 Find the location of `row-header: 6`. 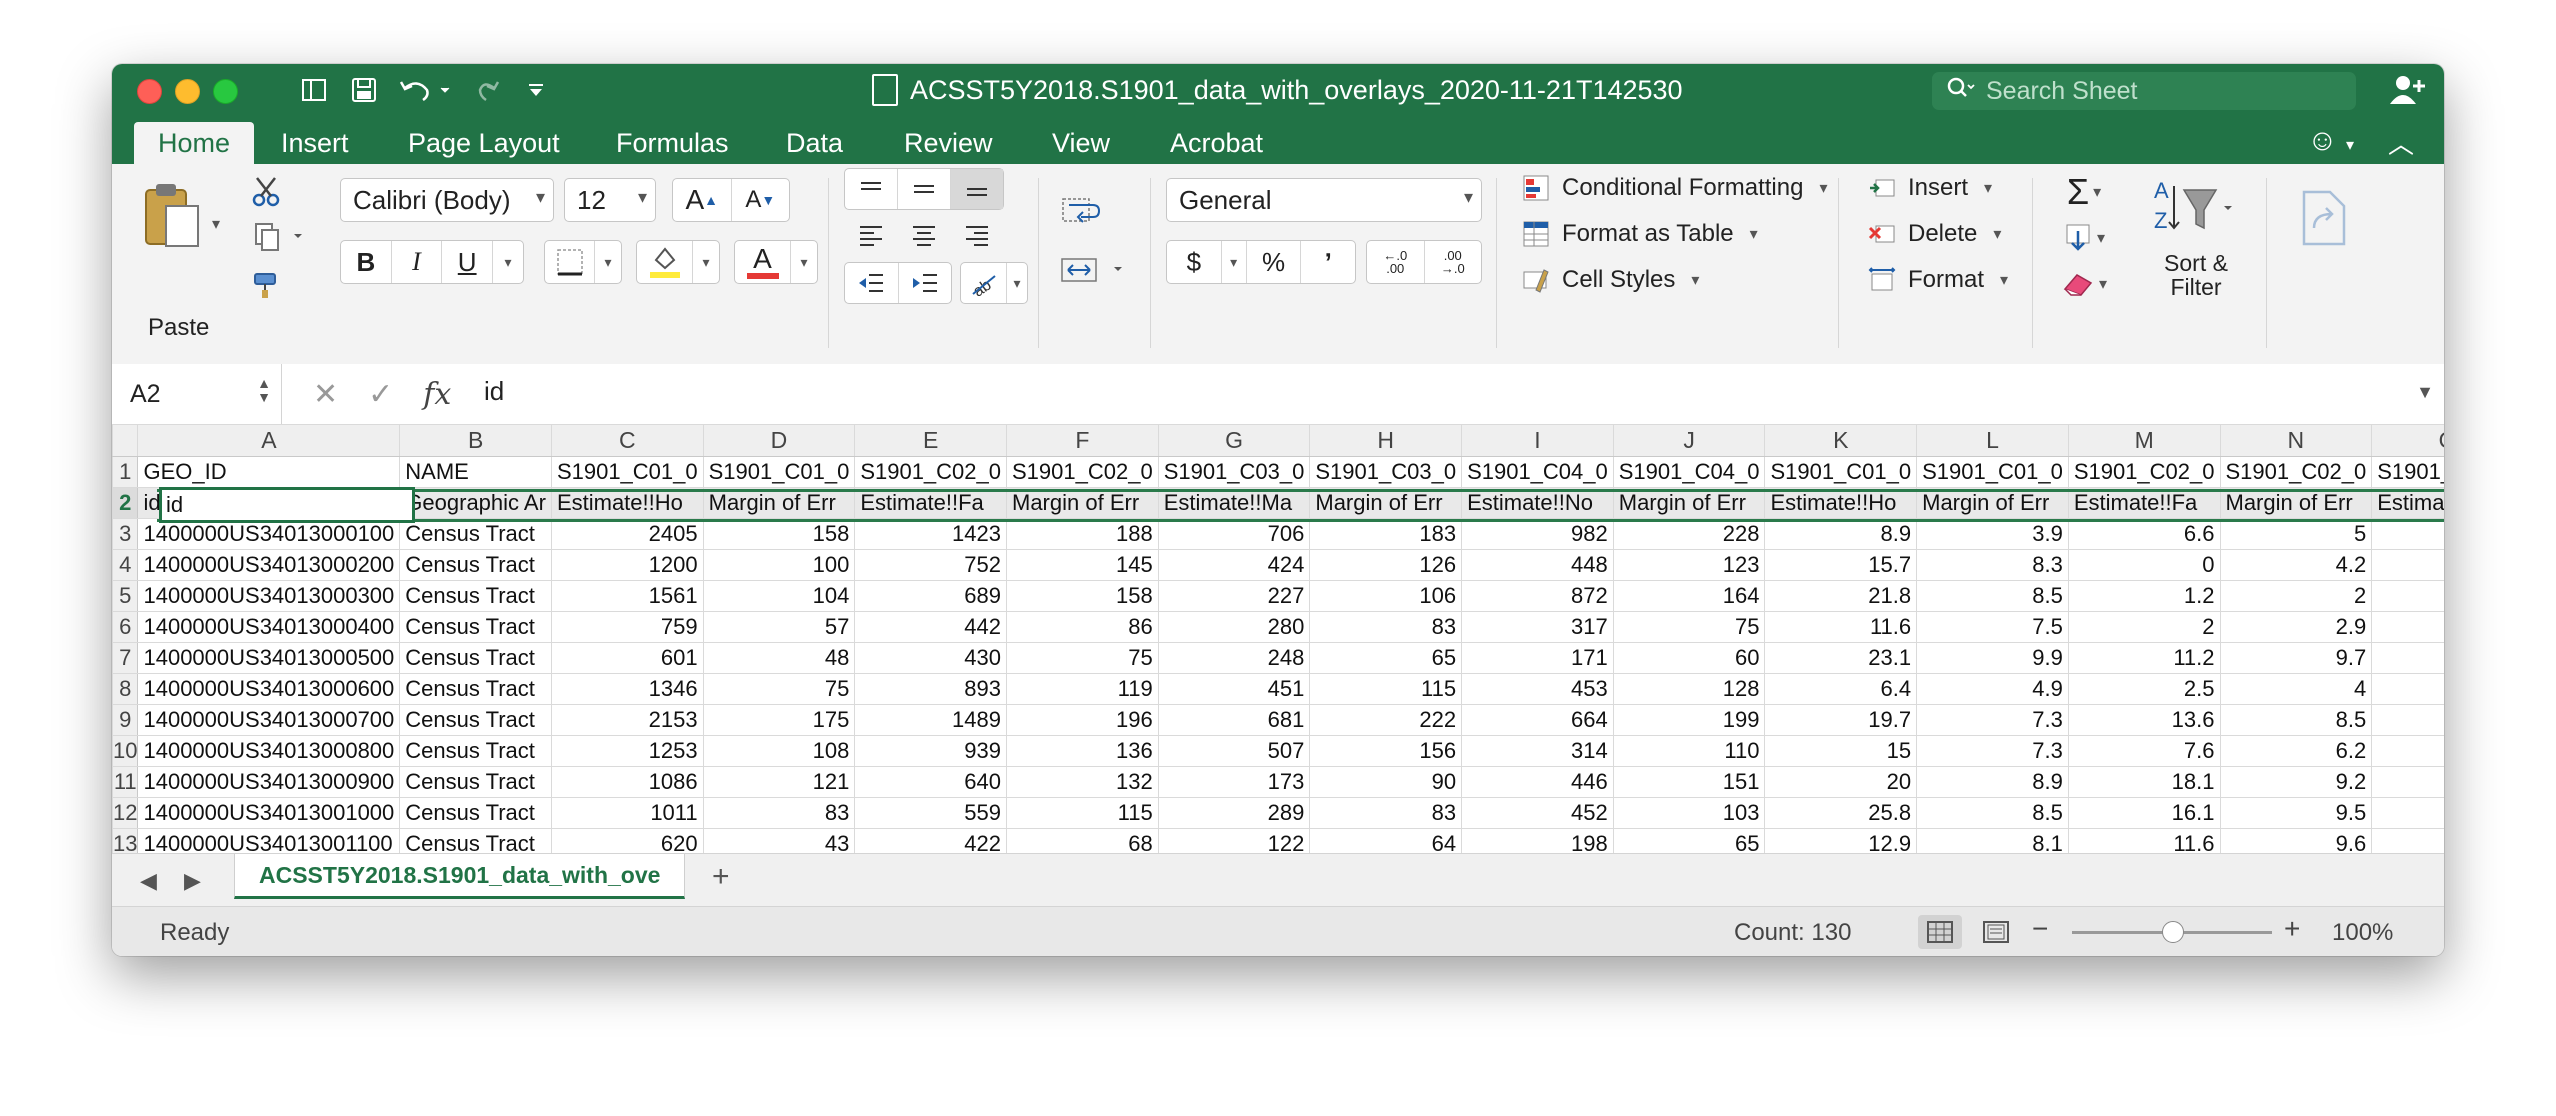

row-header: 6 is located at coordinates (125, 627).